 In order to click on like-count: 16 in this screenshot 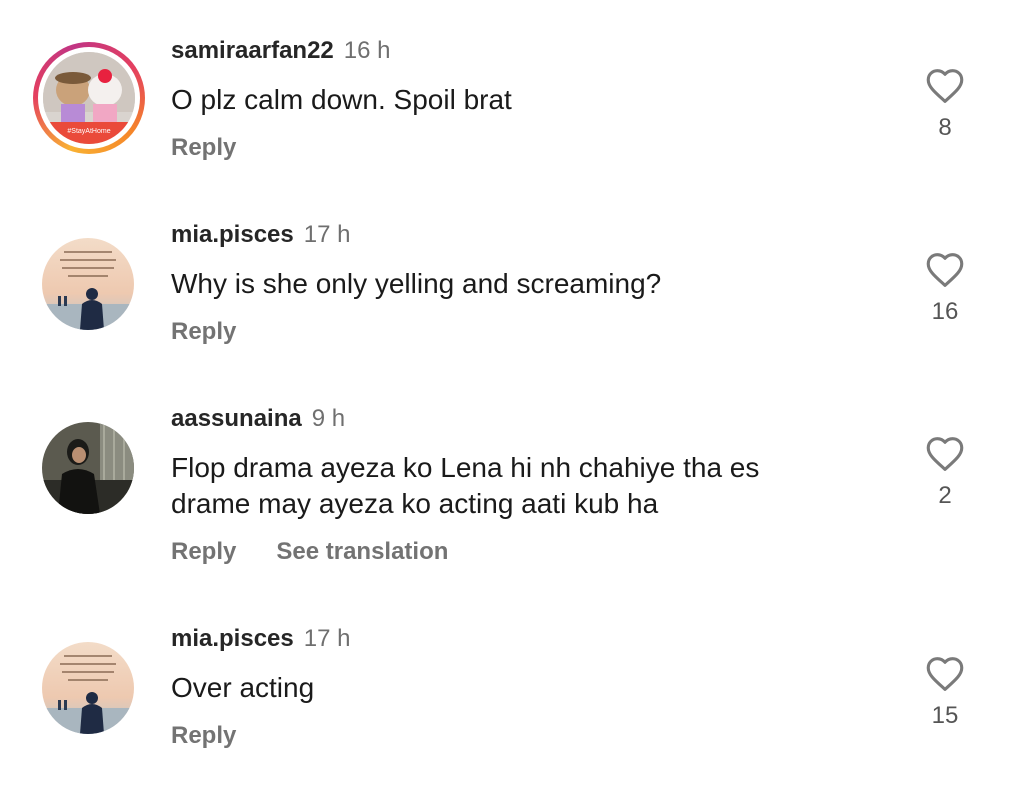, I will do `click(945, 311)`.